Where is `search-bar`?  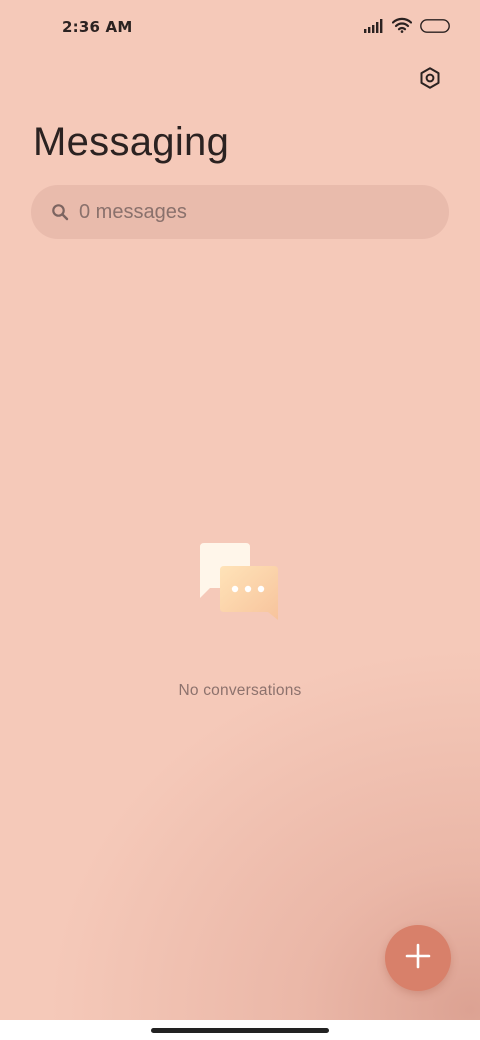
search-bar is located at coordinates (240, 212).